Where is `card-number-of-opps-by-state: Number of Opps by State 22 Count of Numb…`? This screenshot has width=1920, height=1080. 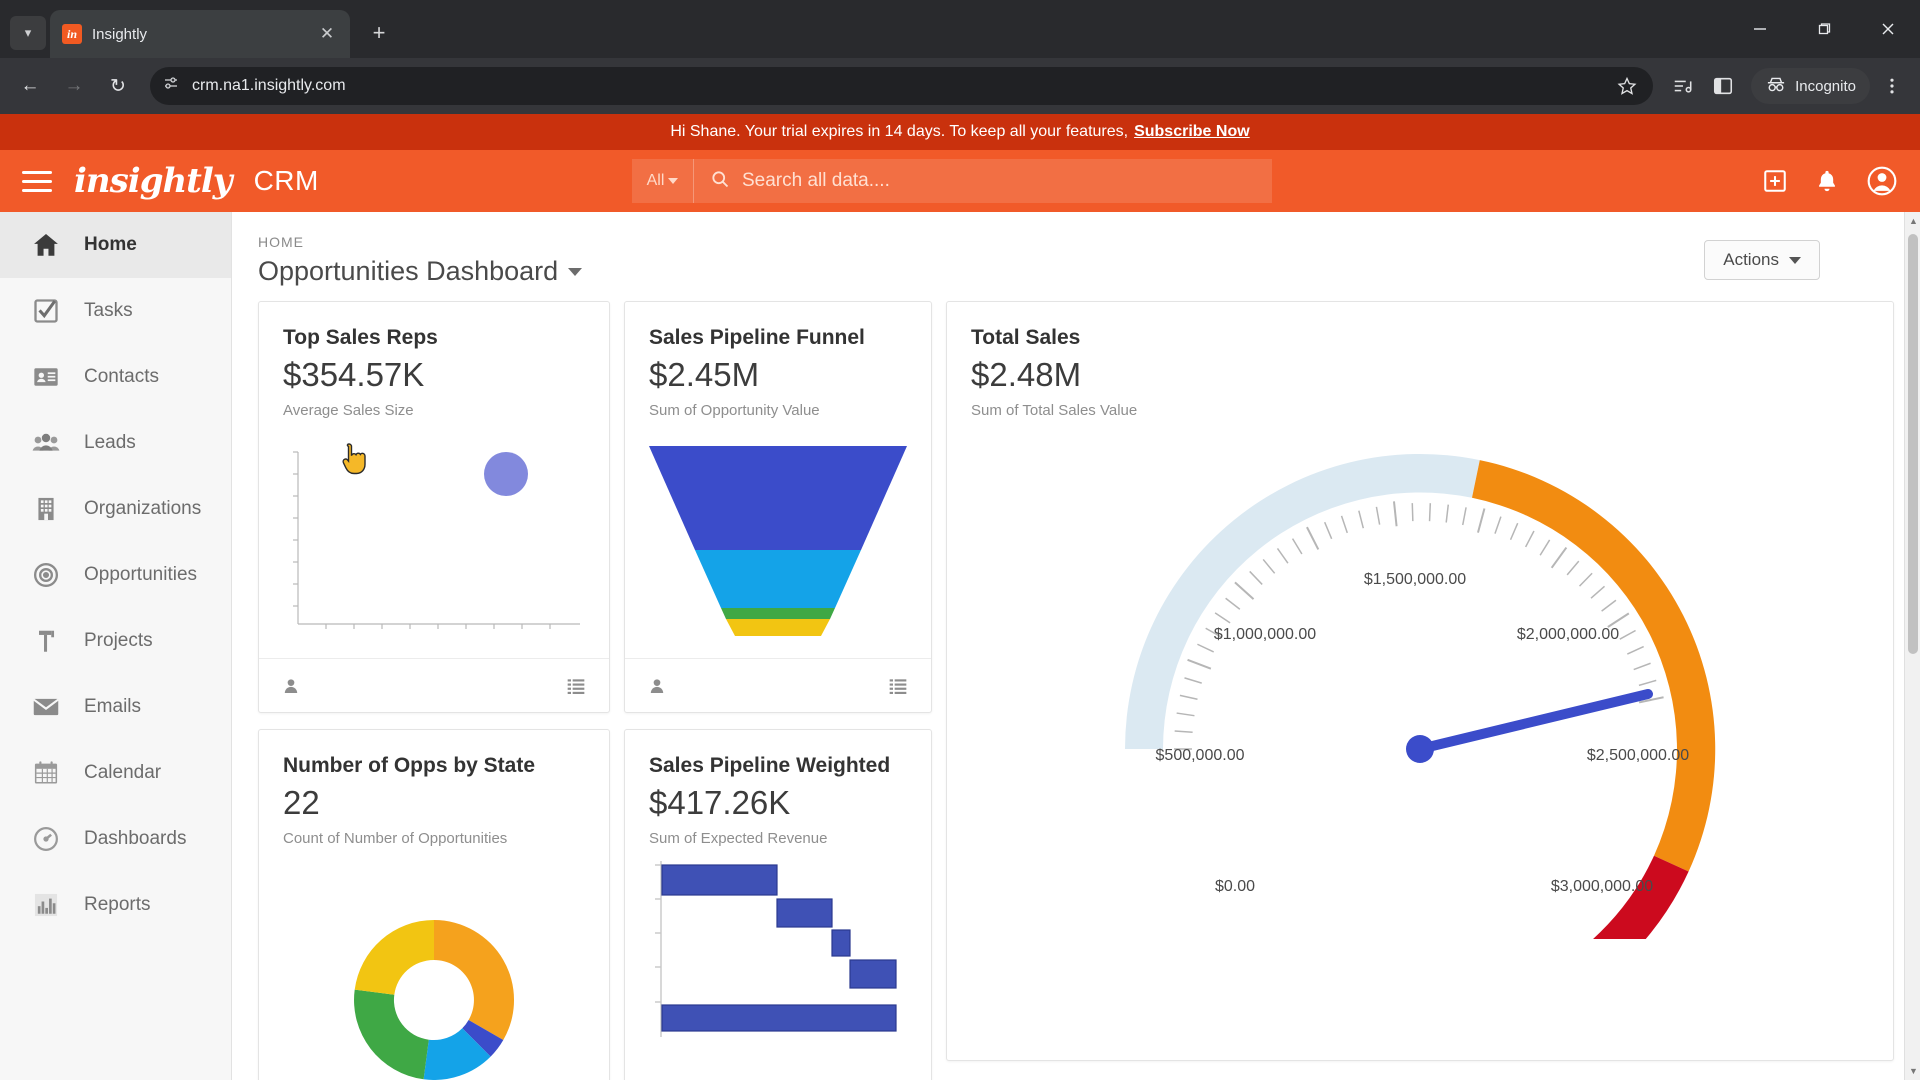
card-number-of-opps-by-state: Number of Opps by State 22 Count of Numb… is located at coordinates (434, 904).